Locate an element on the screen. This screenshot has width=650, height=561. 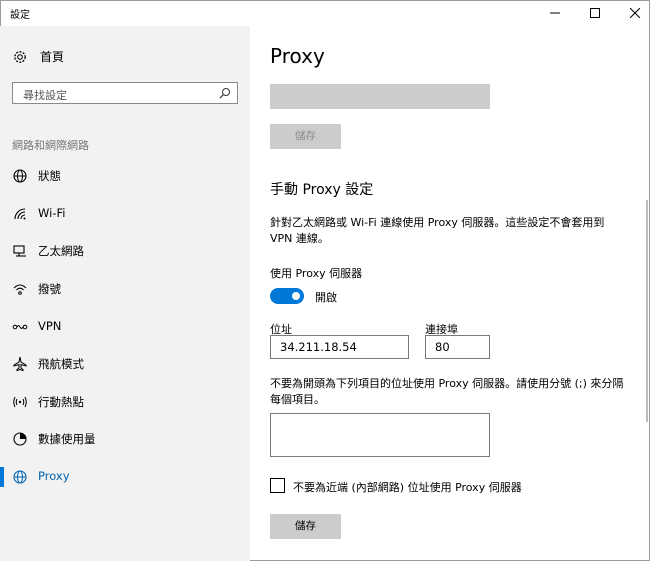
setup-script-field is located at coordinates (380, 96).